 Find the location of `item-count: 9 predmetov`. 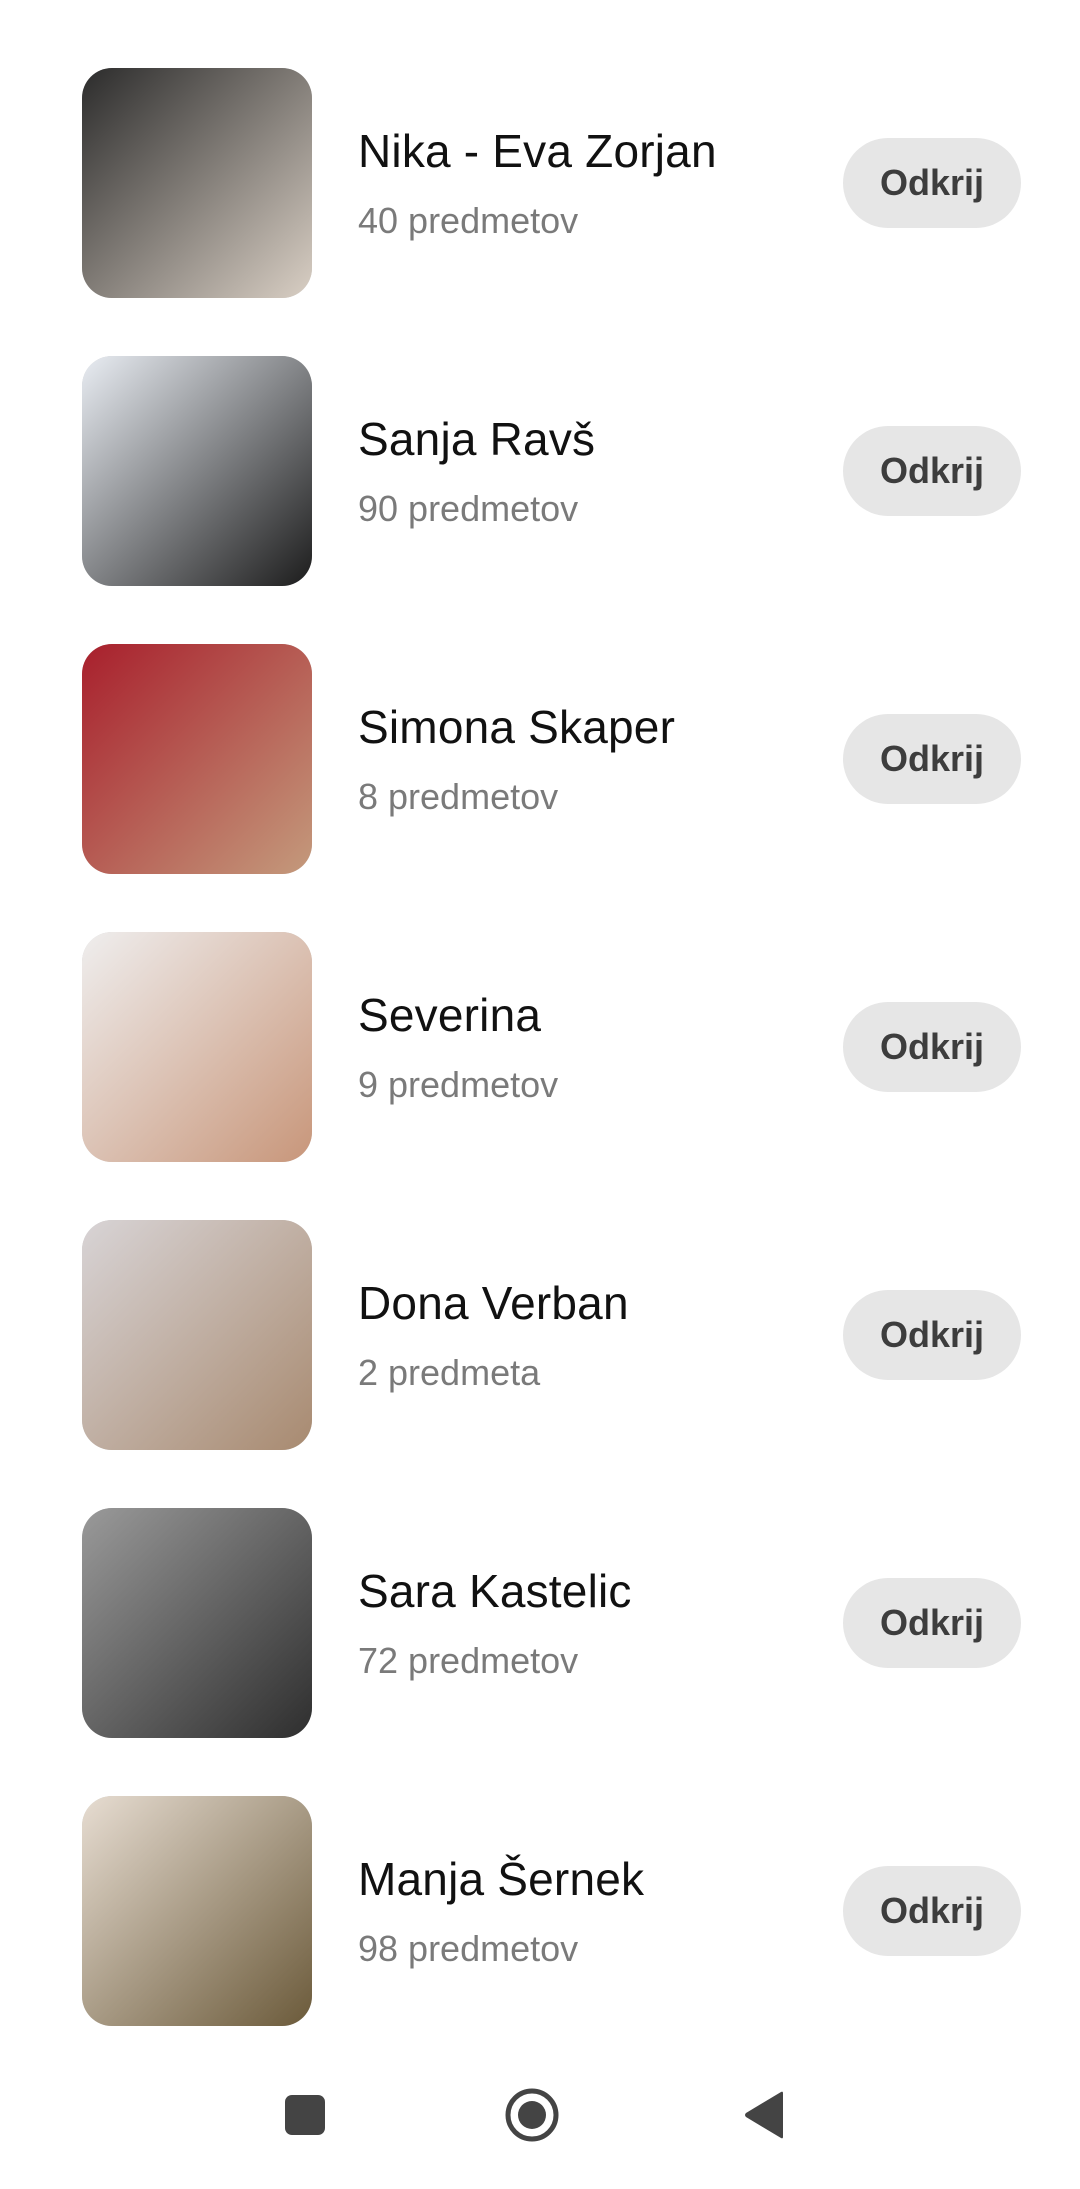

item-count: 9 predmetov is located at coordinates (458, 1084).